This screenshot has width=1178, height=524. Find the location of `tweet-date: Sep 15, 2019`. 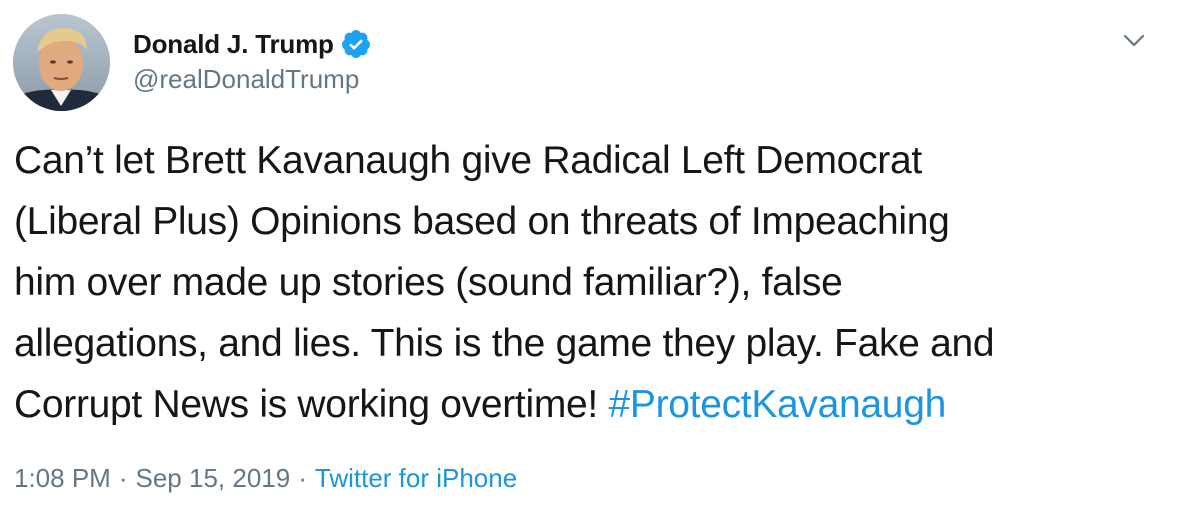

tweet-date: Sep 15, 2019 is located at coordinates (213, 478).